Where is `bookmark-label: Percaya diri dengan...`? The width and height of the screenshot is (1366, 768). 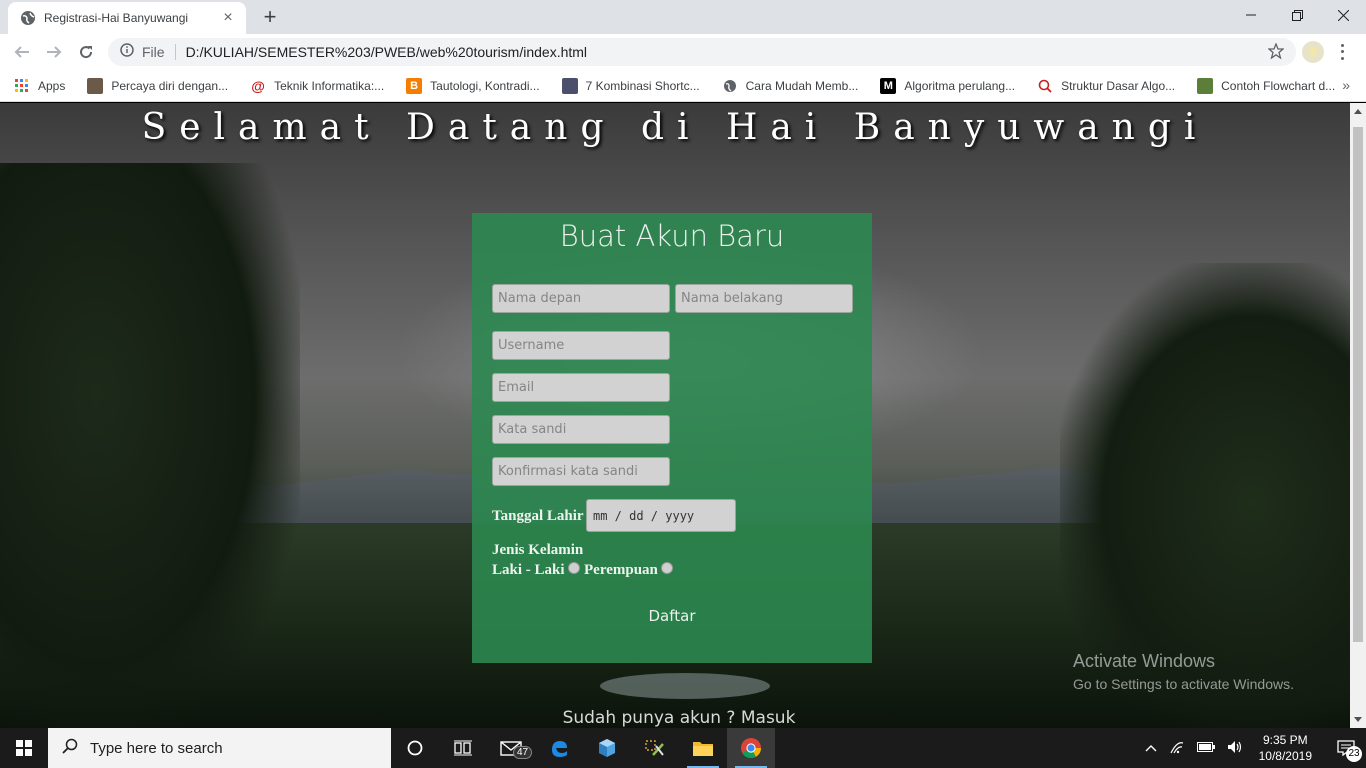
bookmark-label: Percaya diri dengan... is located at coordinates (170, 85).